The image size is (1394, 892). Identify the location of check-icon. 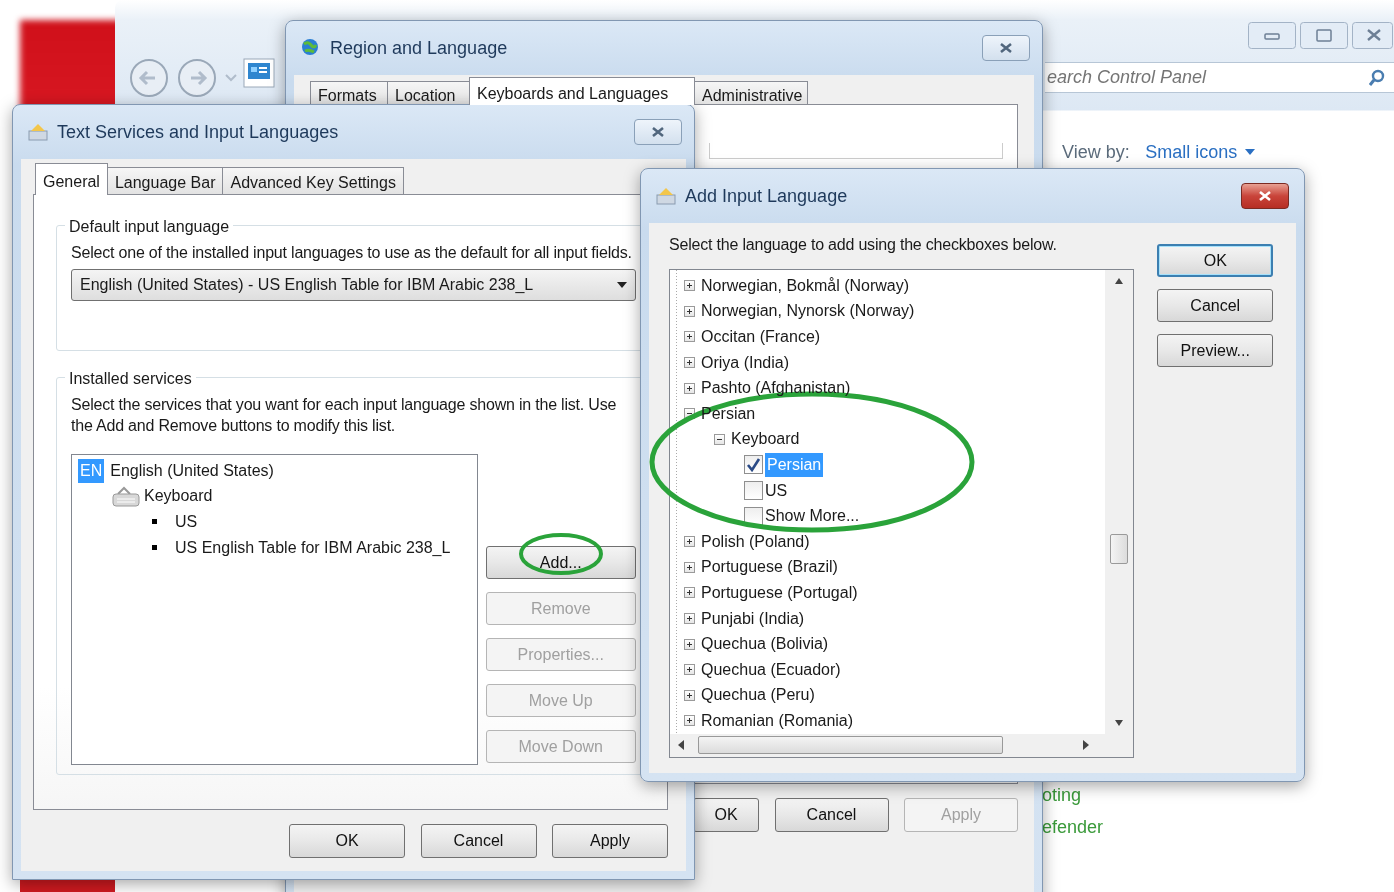
(753, 464).